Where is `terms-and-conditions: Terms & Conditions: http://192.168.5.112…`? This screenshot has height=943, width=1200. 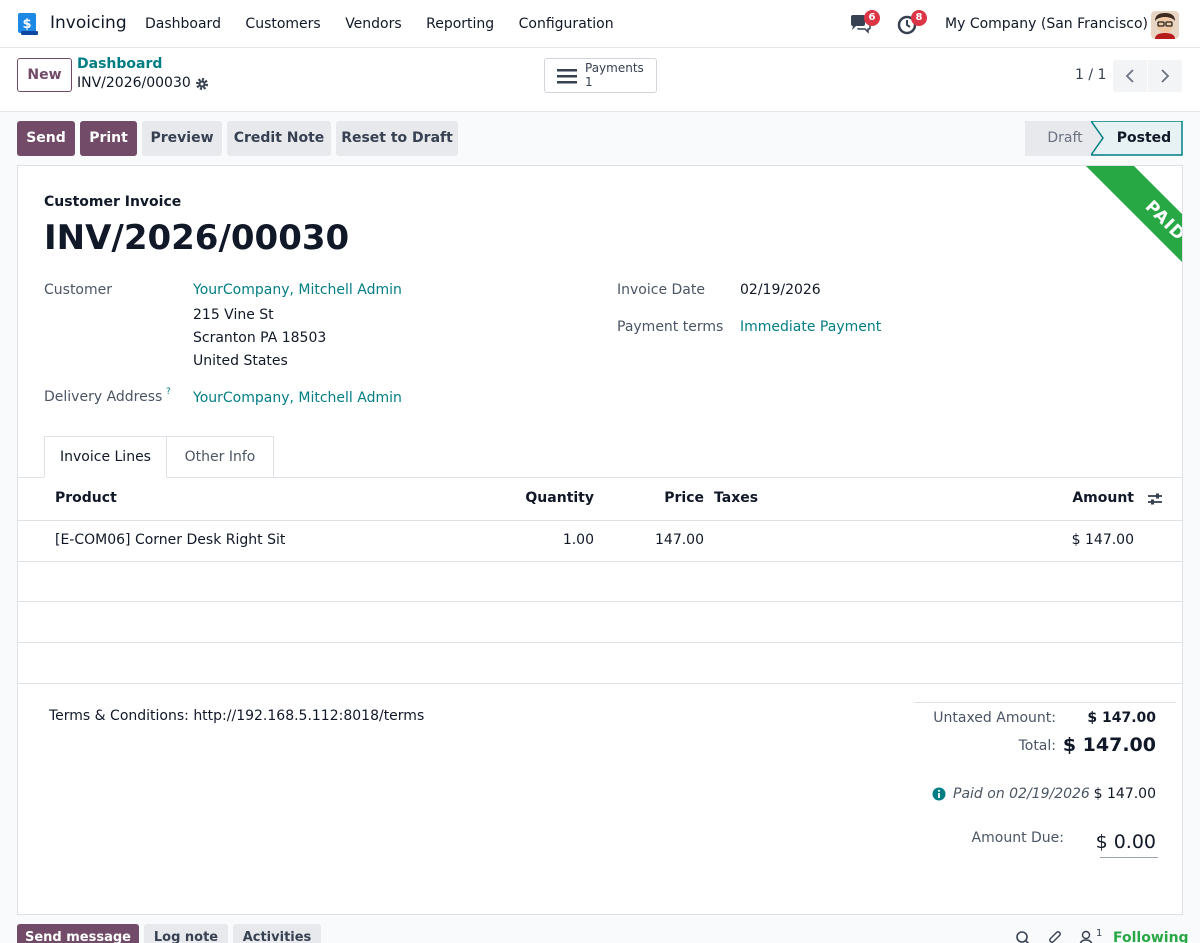
terms-and-conditions: Terms & Conditions: http://192.168.5.112… is located at coordinates (236, 716).